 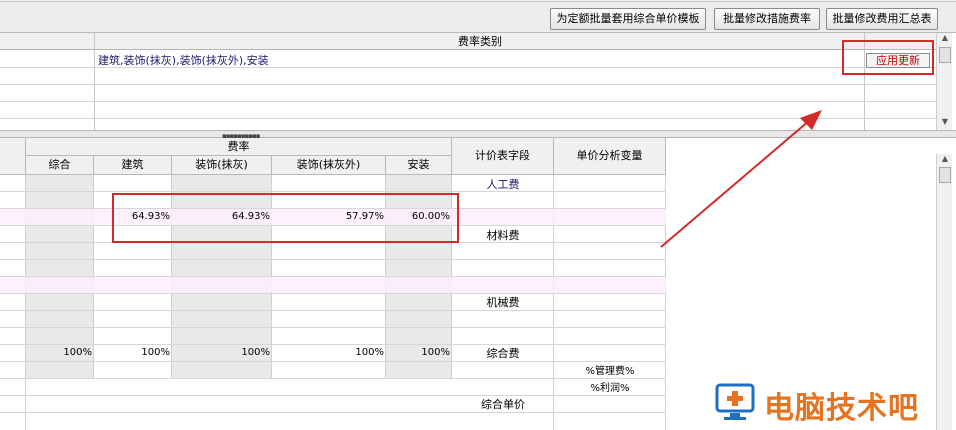 What do you see at coordinates (735, 183) in the screenshot?
I see `annotation-arrow-line` at bounding box center [735, 183].